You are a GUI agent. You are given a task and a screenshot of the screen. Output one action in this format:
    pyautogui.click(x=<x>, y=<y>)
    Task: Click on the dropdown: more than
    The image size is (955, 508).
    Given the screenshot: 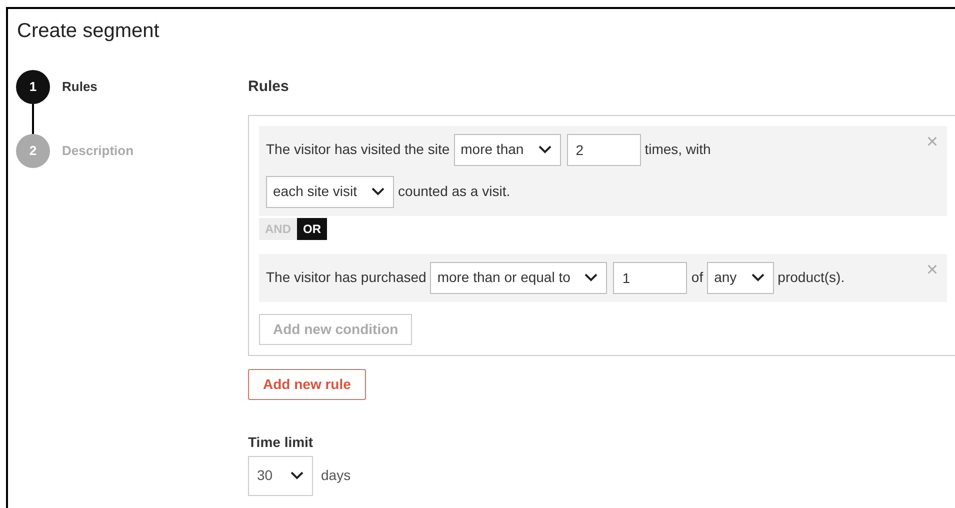 What is the action you would take?
    pyautogui.click(x=507, y=150)
    